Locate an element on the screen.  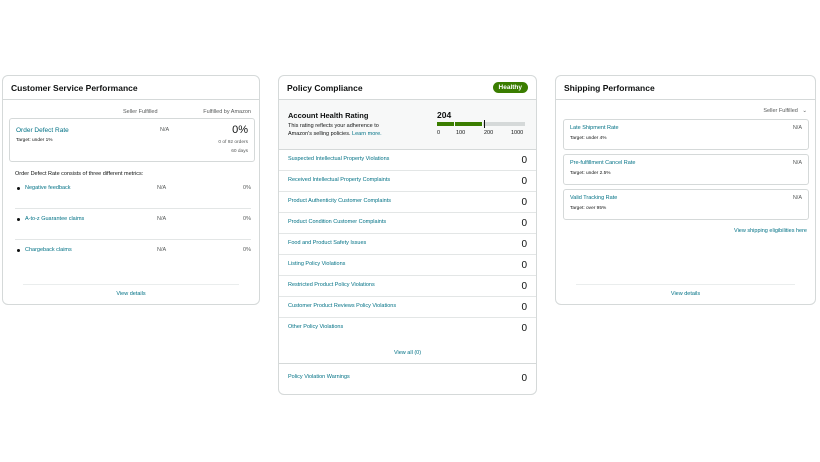
chargeback-claims-link: Chargeback claims is located at coordinates (48, 250).